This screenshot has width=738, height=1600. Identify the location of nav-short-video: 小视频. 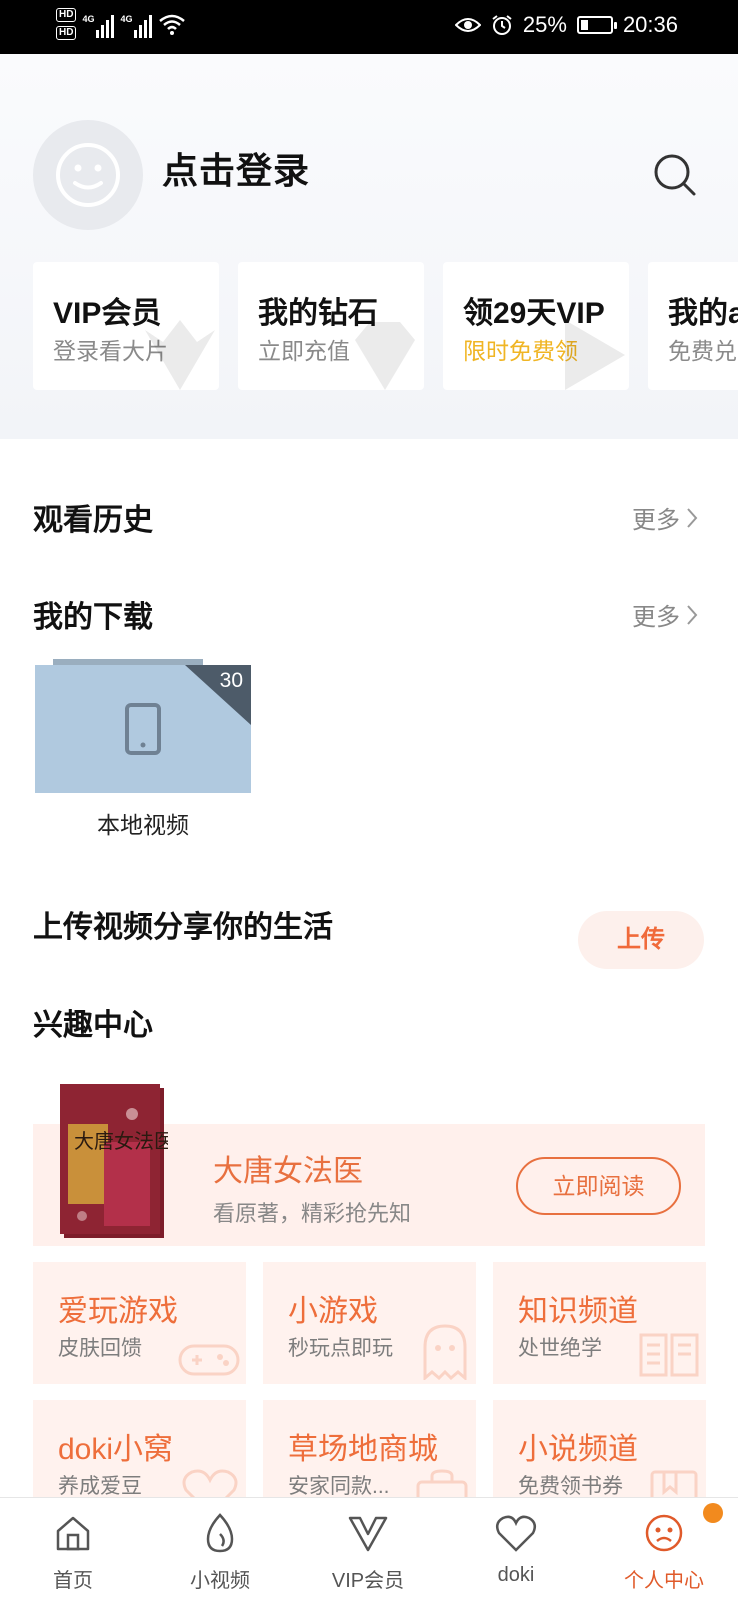
(220, 1550).